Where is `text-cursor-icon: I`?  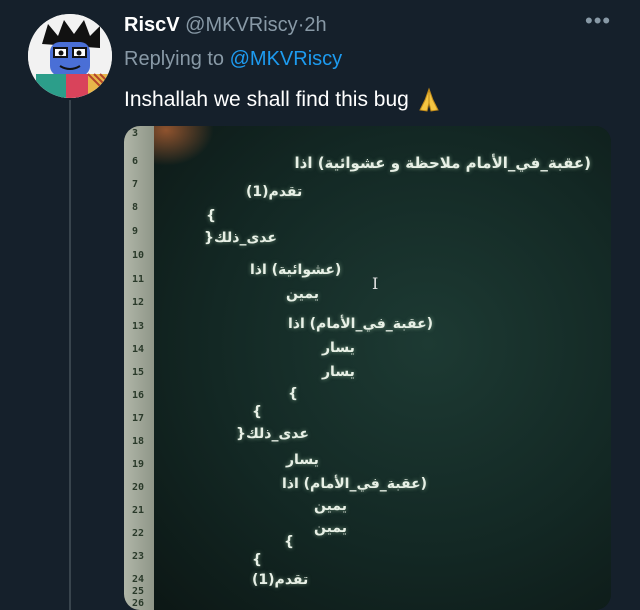 text-cursor-icon: I is located at coordinates (375, 283).